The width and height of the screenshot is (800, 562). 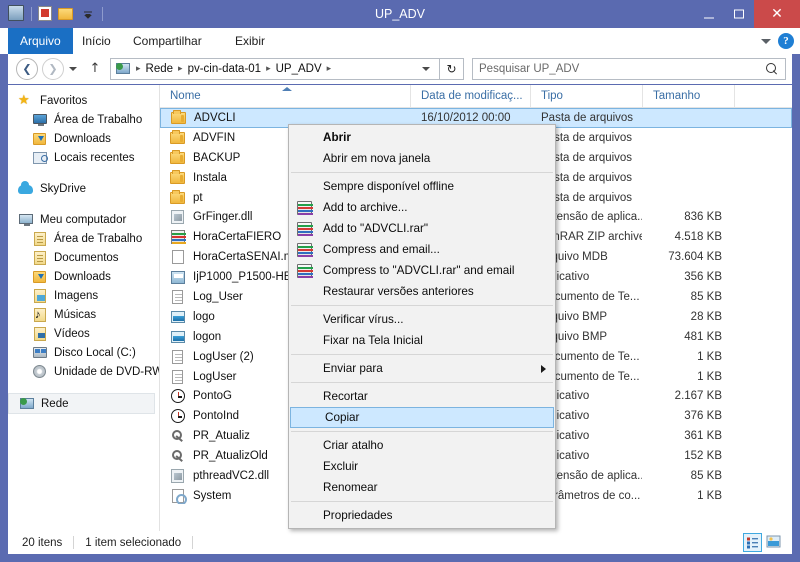 I want to click on file-date-cell: 16/10/2012 00:00, so click(x=466, y=117).